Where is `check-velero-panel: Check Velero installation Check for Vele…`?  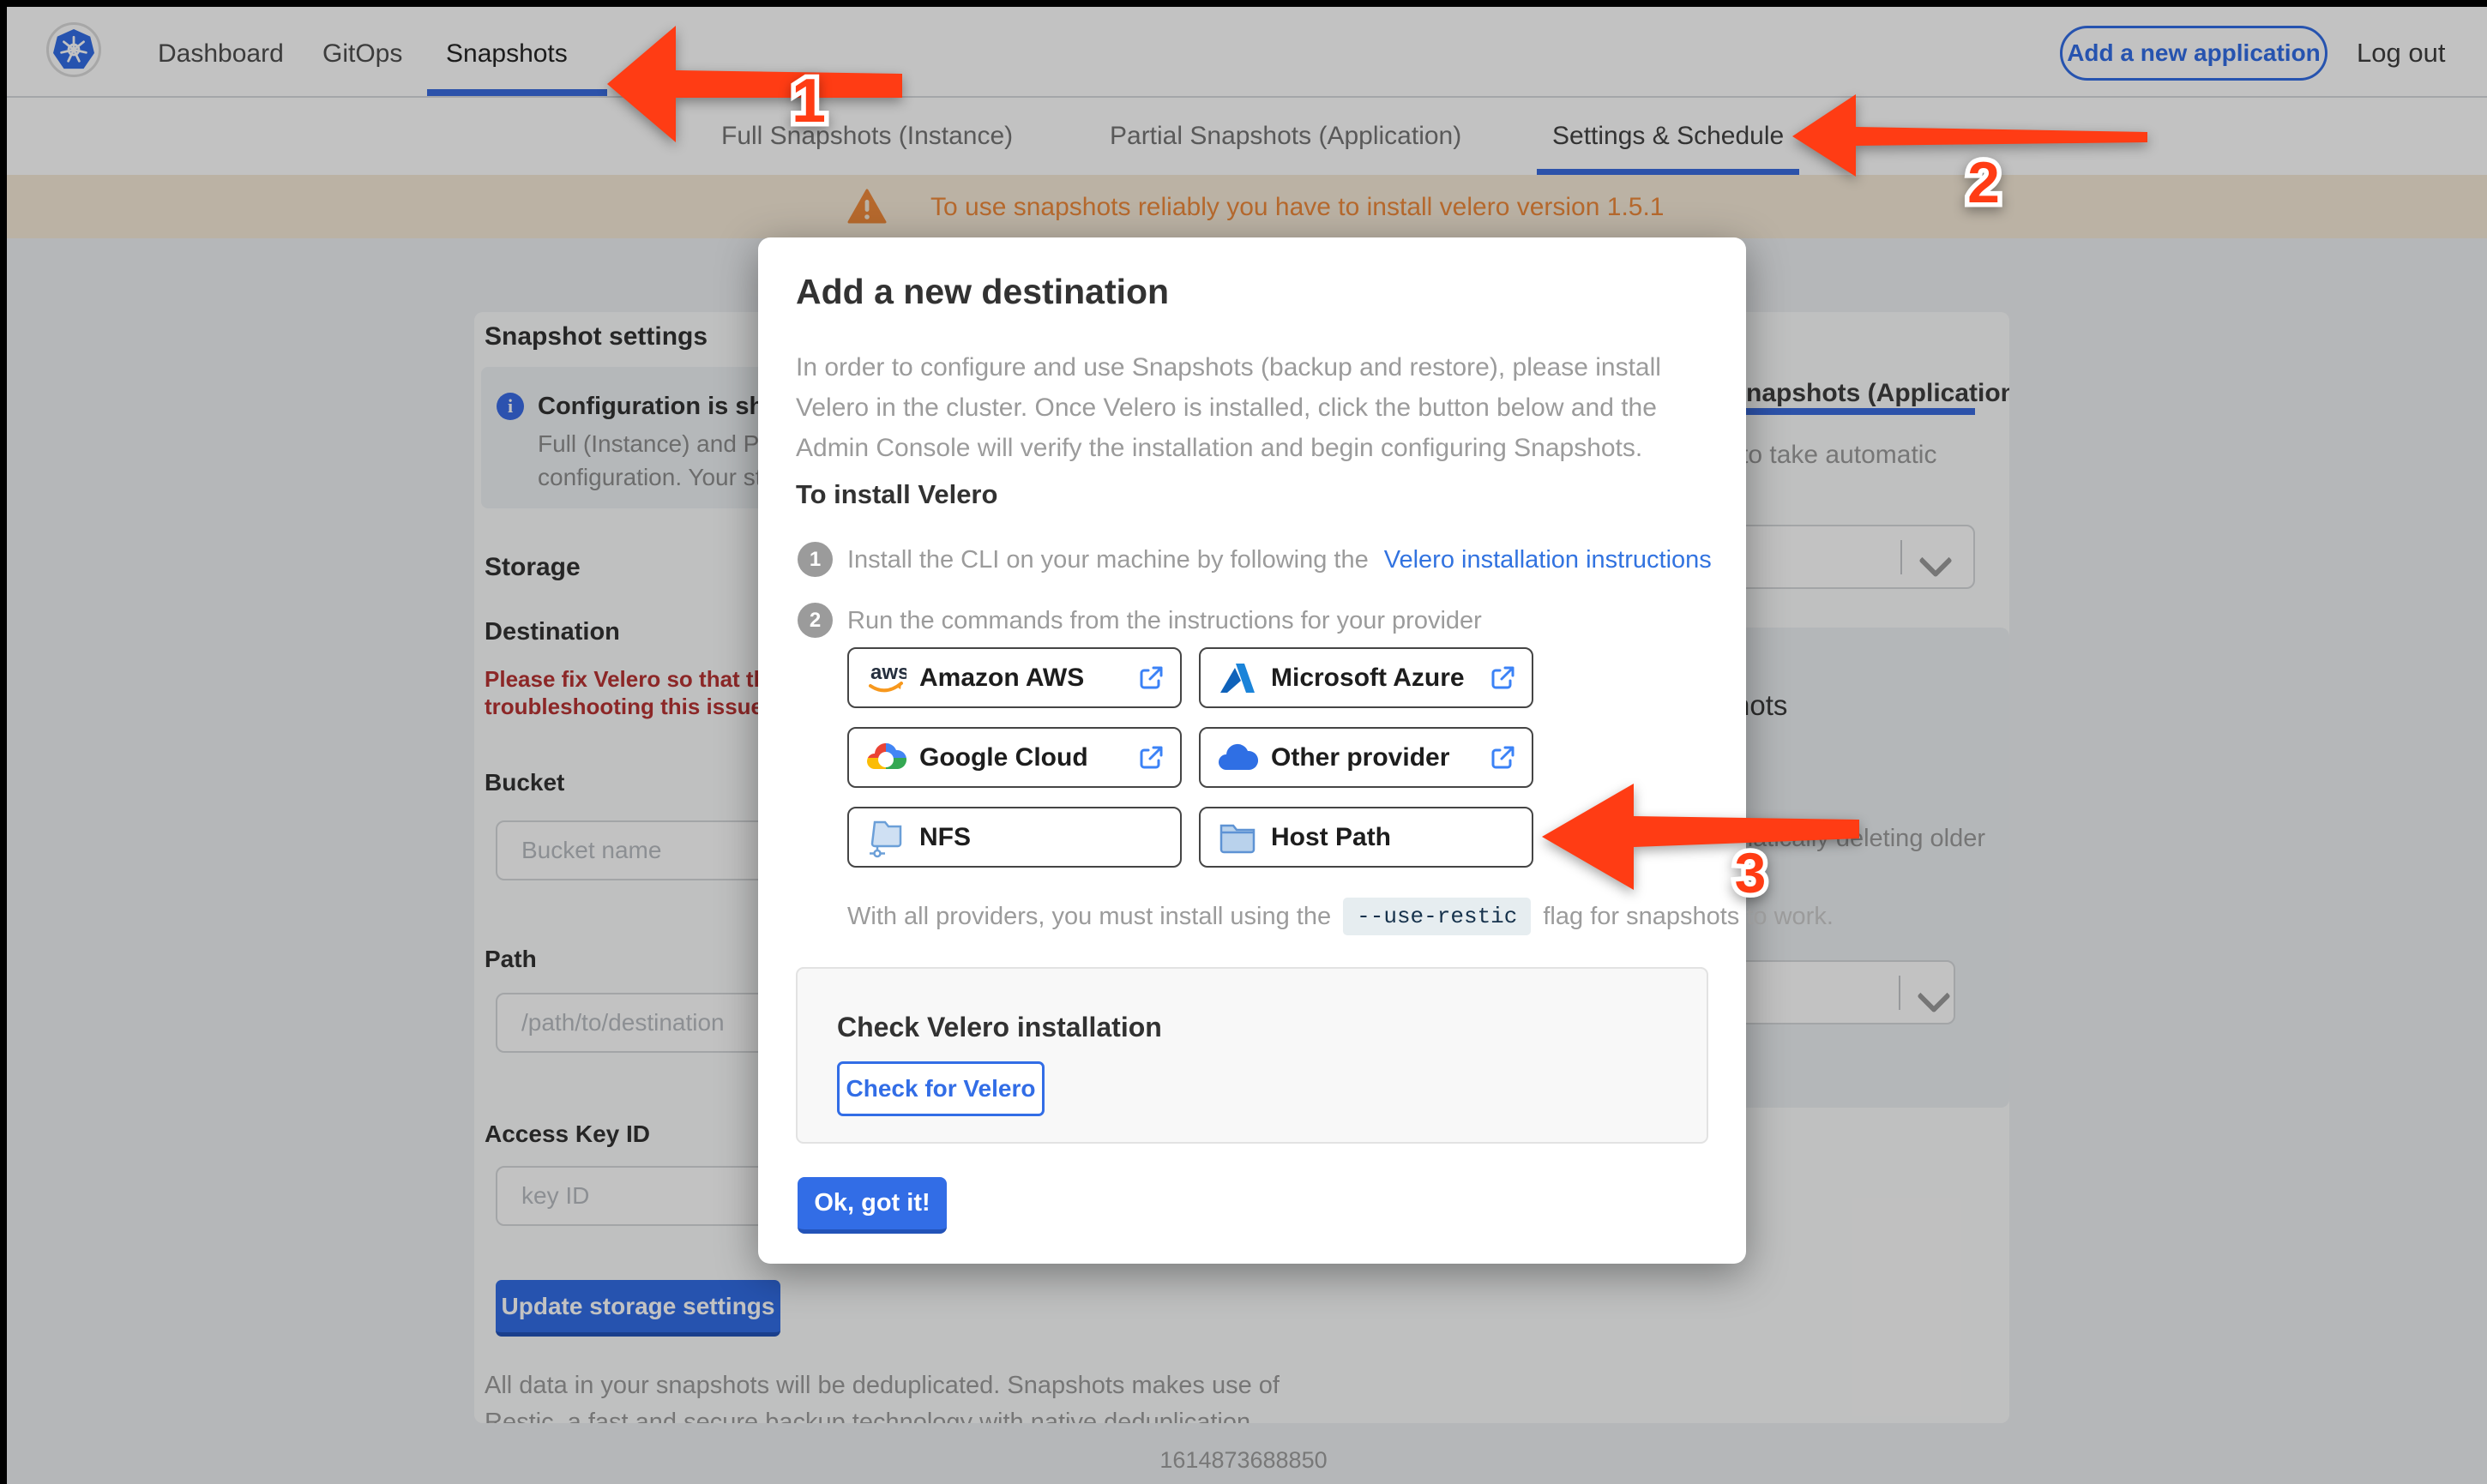
check-velero-panel: Check Velero installation Check for Vele… is located at coordinates (1252, 1055).